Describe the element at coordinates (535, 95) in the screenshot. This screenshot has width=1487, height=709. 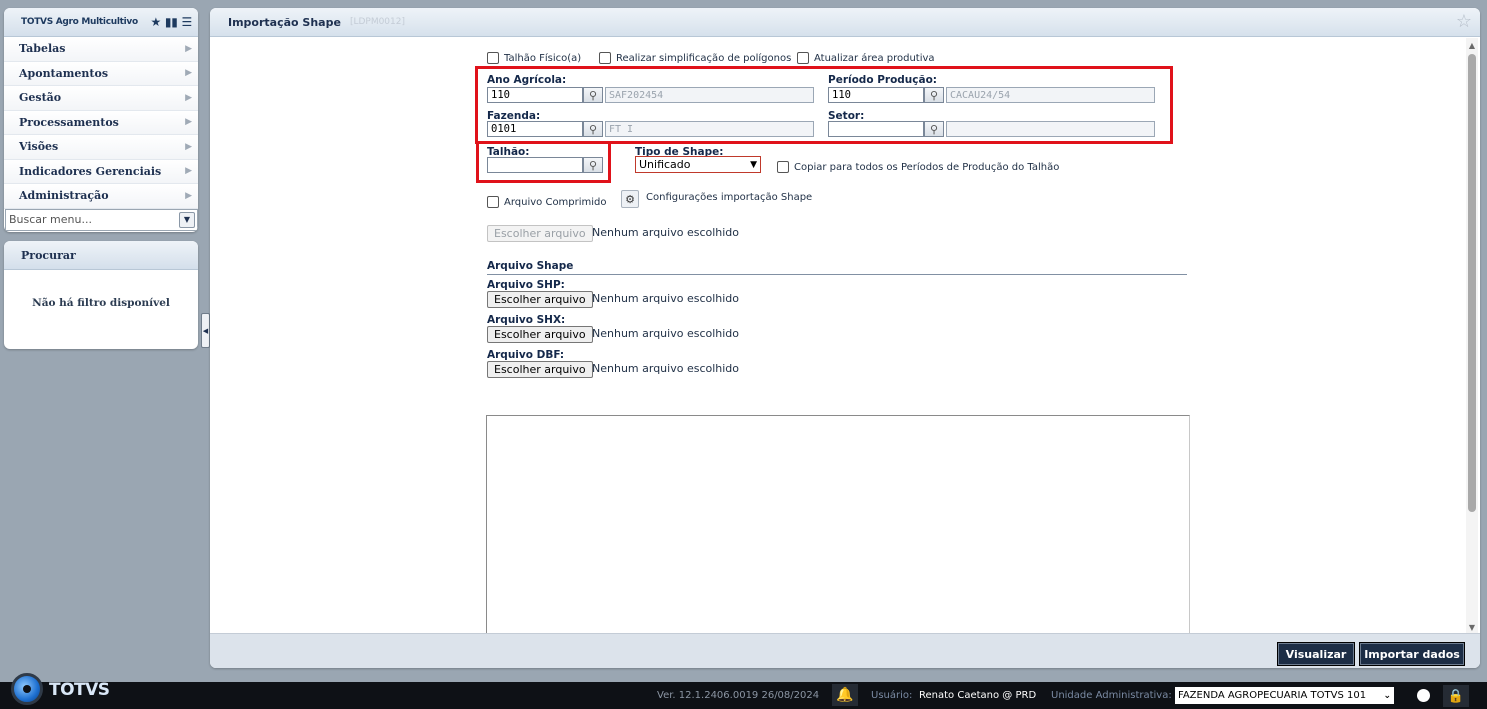
I see `ano-agricola-input` at that location.